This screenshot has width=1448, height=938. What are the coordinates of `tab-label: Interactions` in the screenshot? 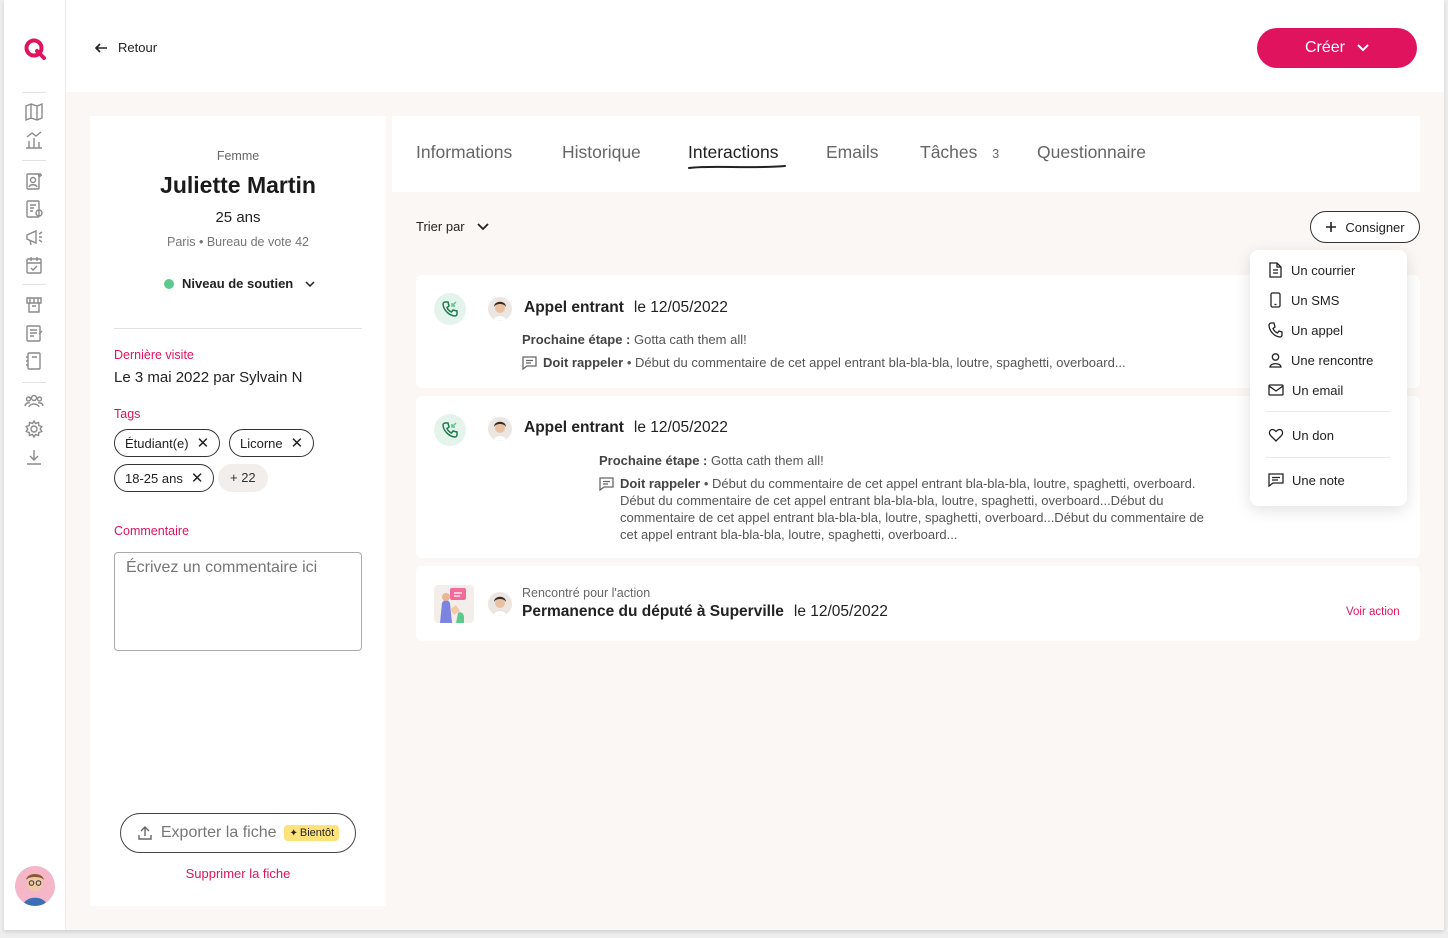 It's located at (733, 152).